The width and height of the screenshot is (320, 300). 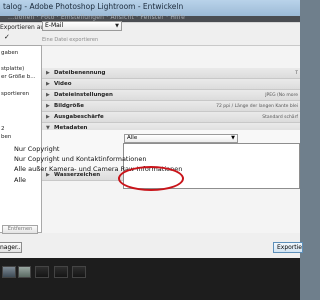 I want to click on remove-button: Entfernen, so click(x=20, y=229).